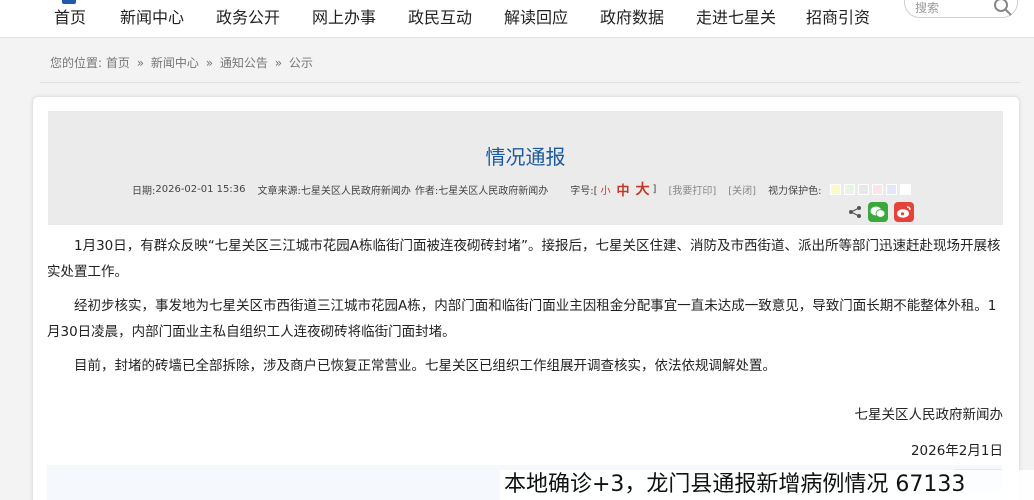  What do you see at coordinates (692, 189) in the screenshot?
I see `print-link: [我要打印]` at bounding box center [692, 189].